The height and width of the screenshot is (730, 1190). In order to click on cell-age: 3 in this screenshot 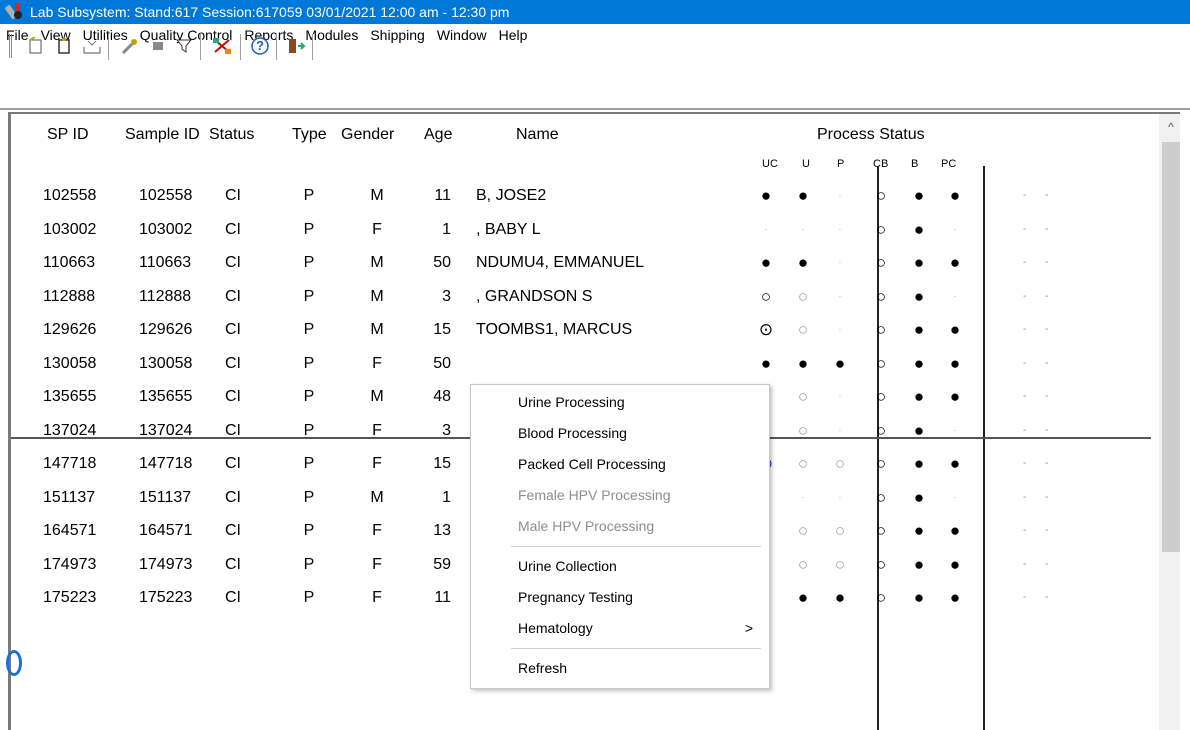, I will do `click(446, 296)`.